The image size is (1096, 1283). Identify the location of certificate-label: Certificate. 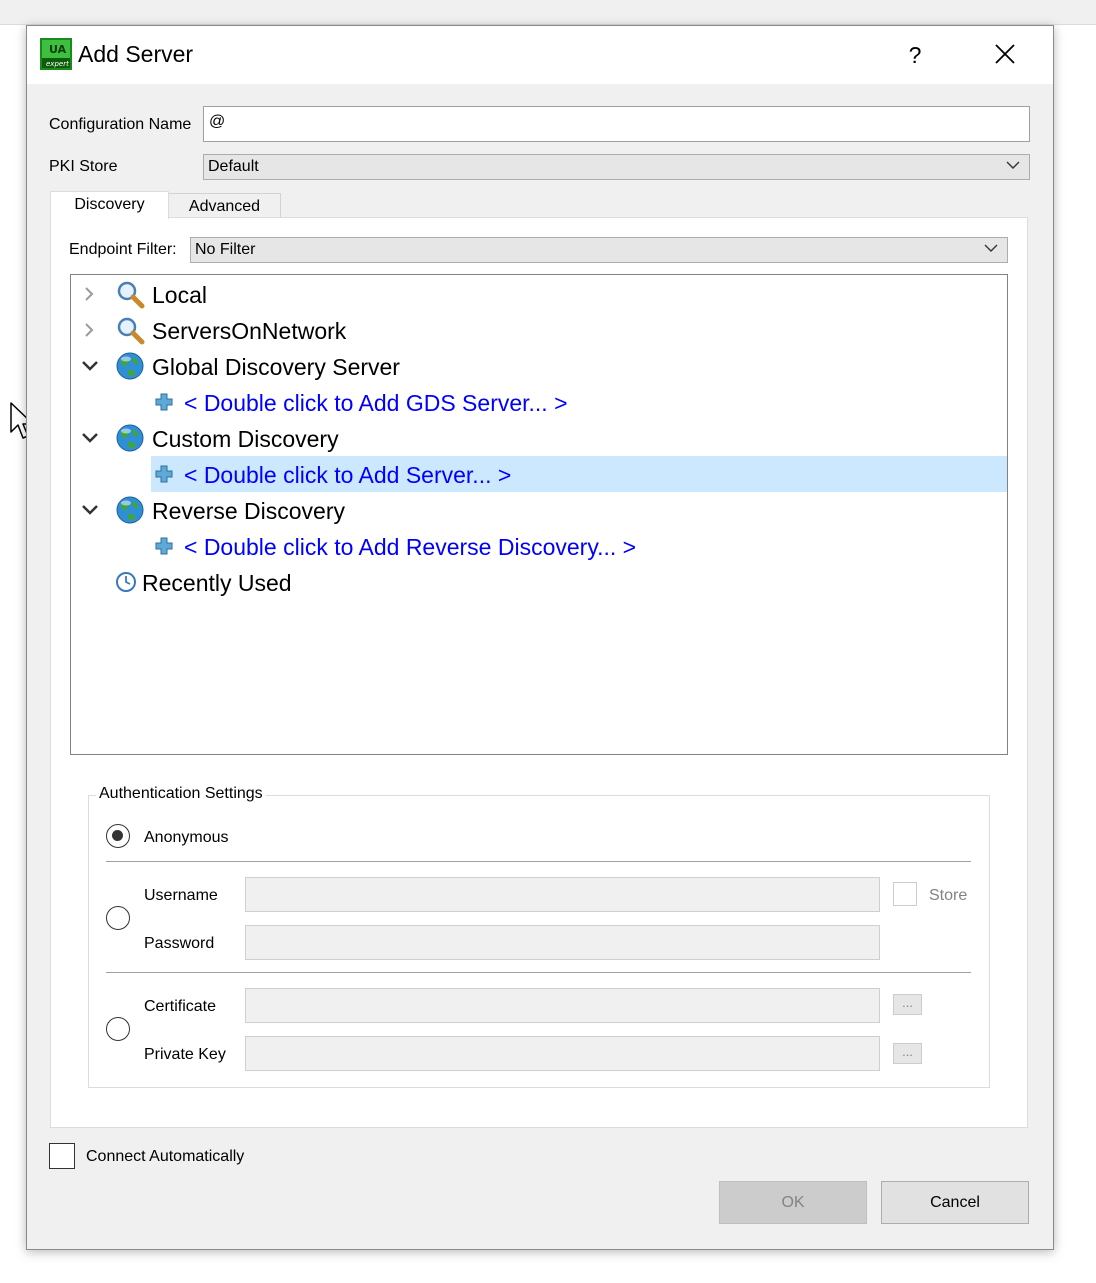
(180, 1006).